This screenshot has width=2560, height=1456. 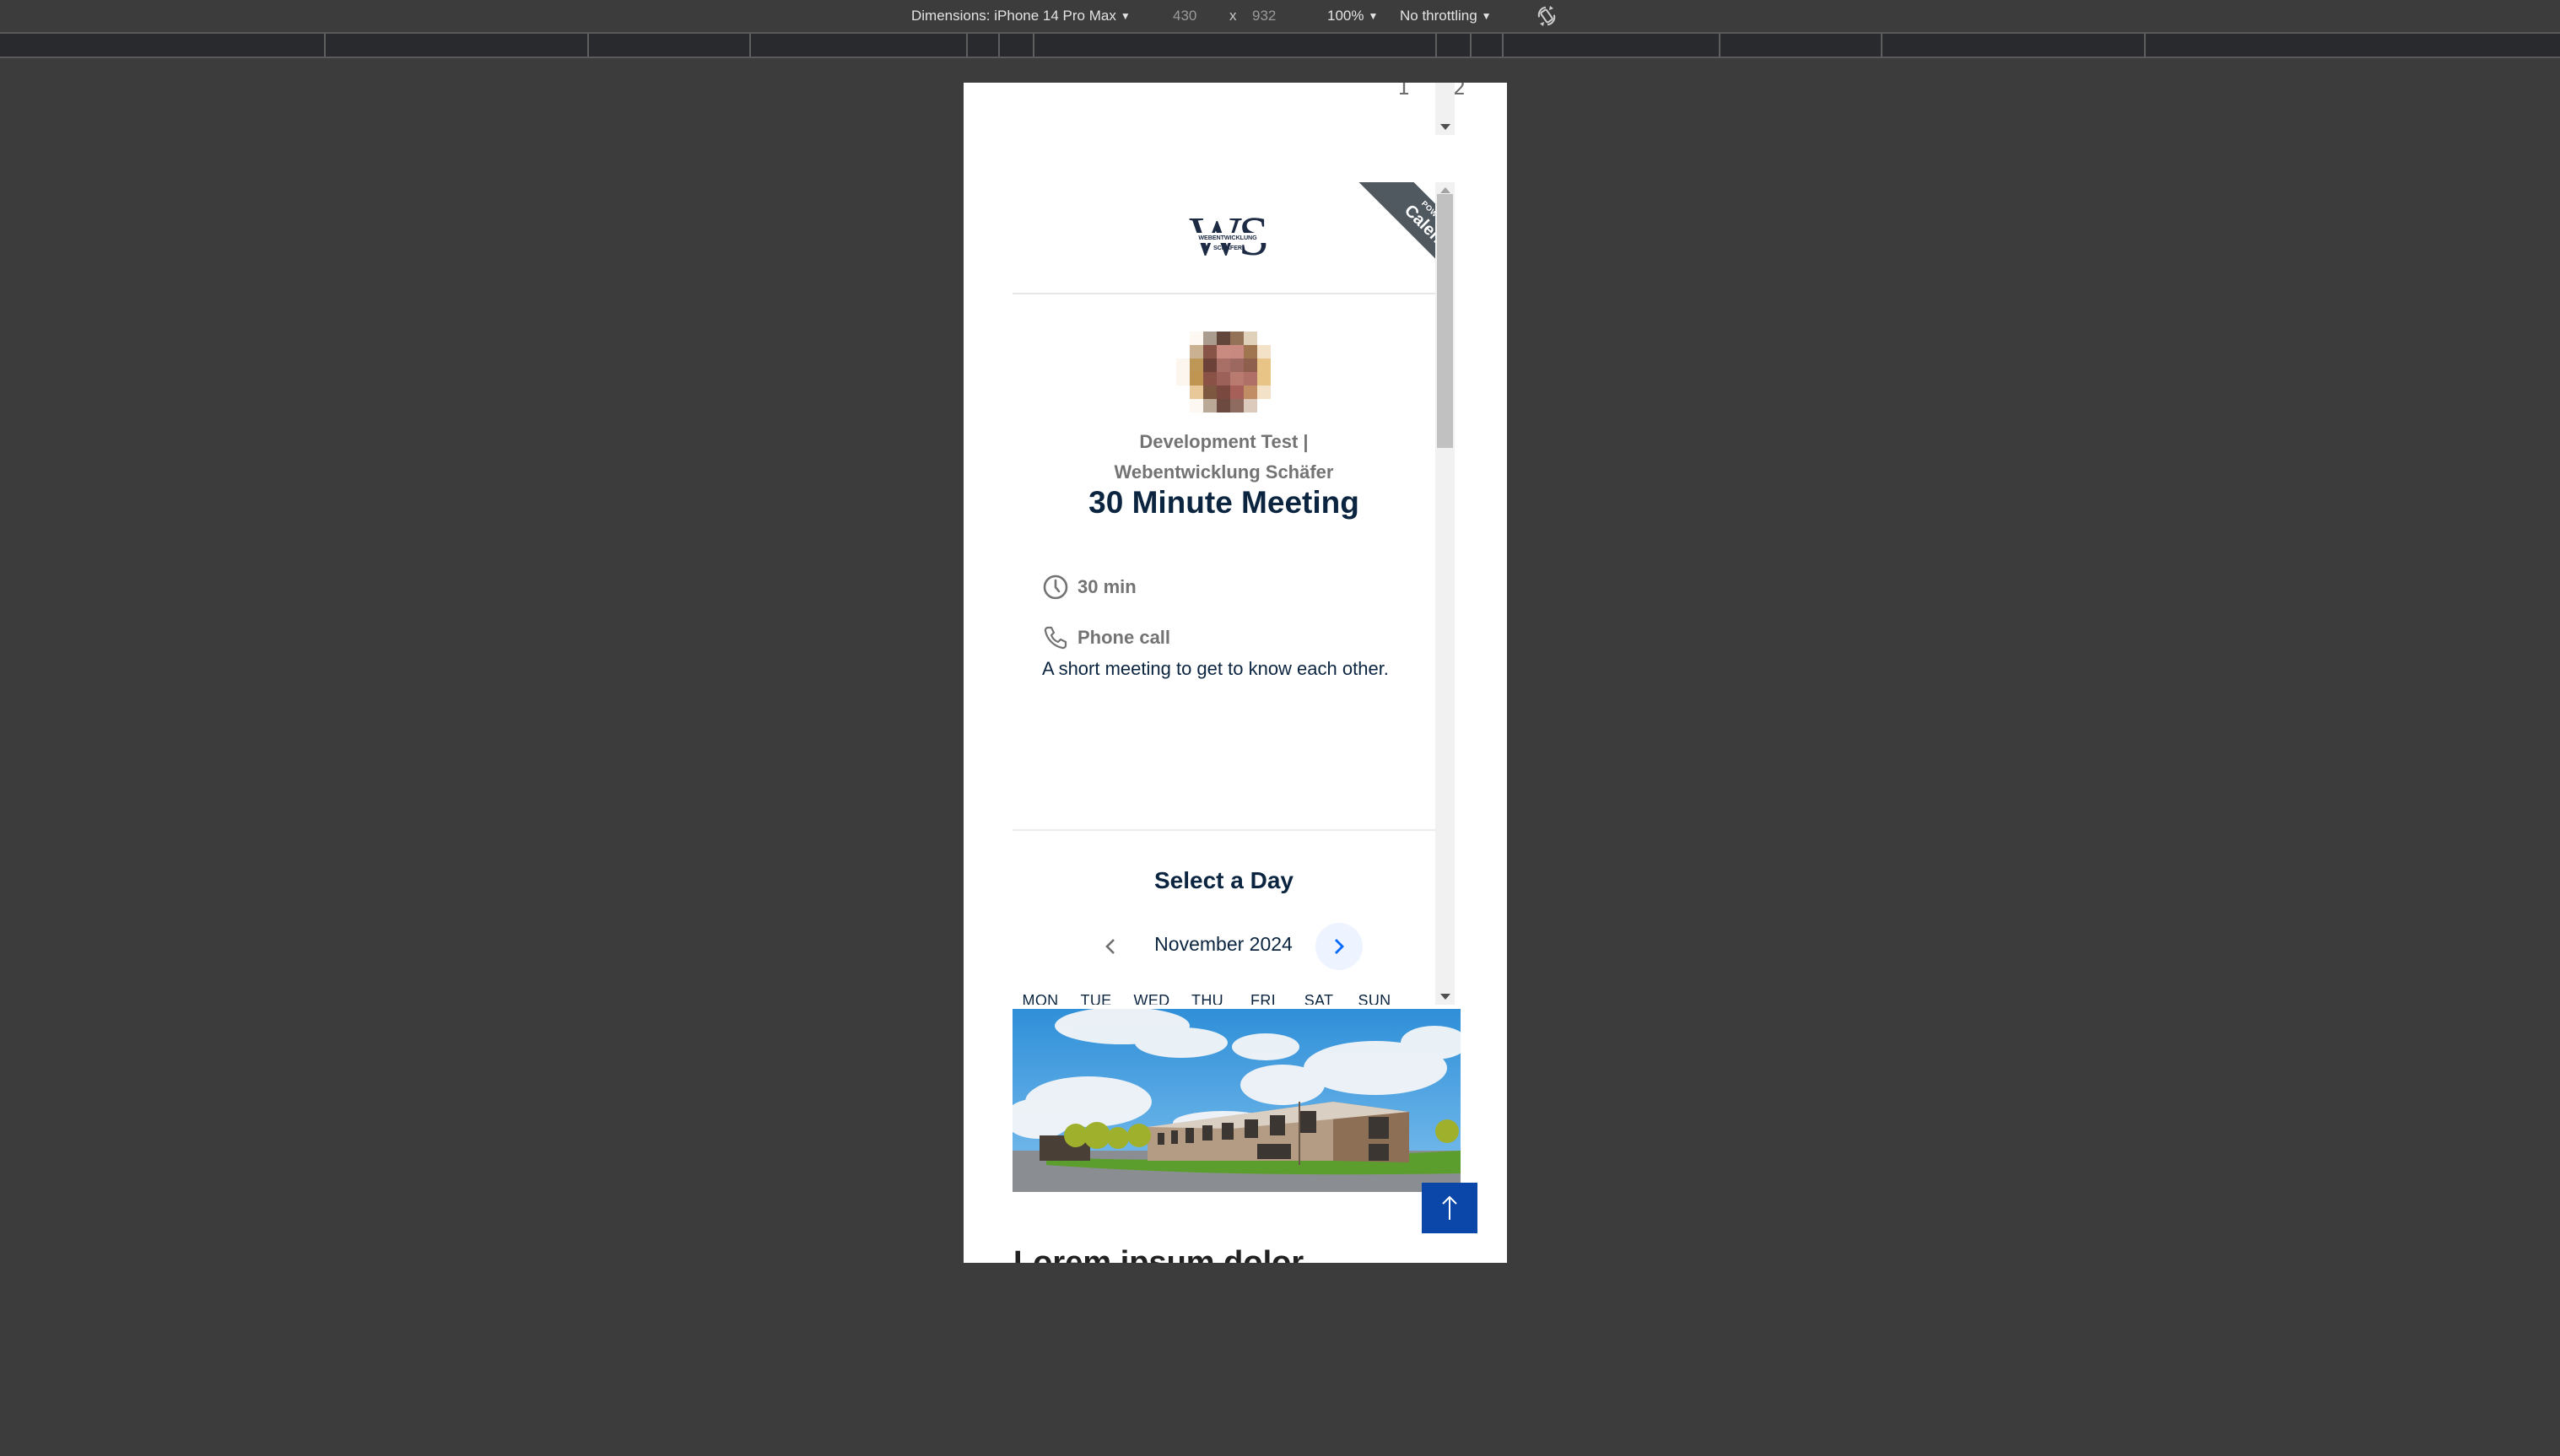 What do you see at coordinates (1444, 190) in the screenshot?
I see `scroll-up-arrow-icon` at bounding box center [1444, 190].